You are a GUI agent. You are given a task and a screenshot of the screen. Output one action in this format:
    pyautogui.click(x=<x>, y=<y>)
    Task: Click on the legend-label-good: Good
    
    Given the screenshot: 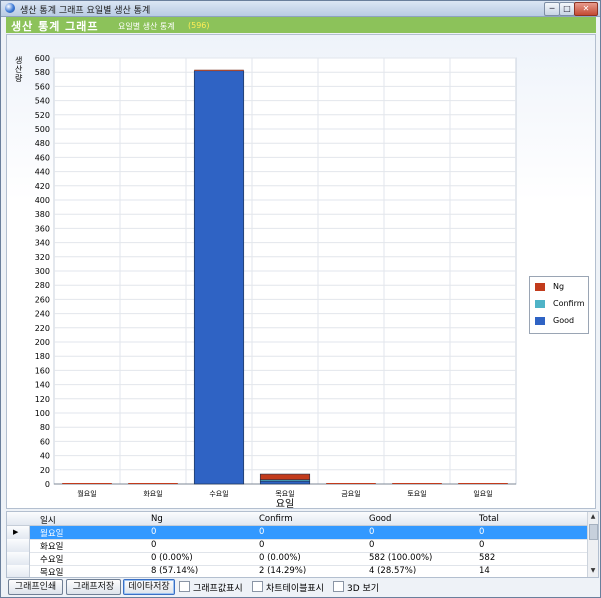 What is the action you would take?
    pyautogui.click(x=564, y=320)
    